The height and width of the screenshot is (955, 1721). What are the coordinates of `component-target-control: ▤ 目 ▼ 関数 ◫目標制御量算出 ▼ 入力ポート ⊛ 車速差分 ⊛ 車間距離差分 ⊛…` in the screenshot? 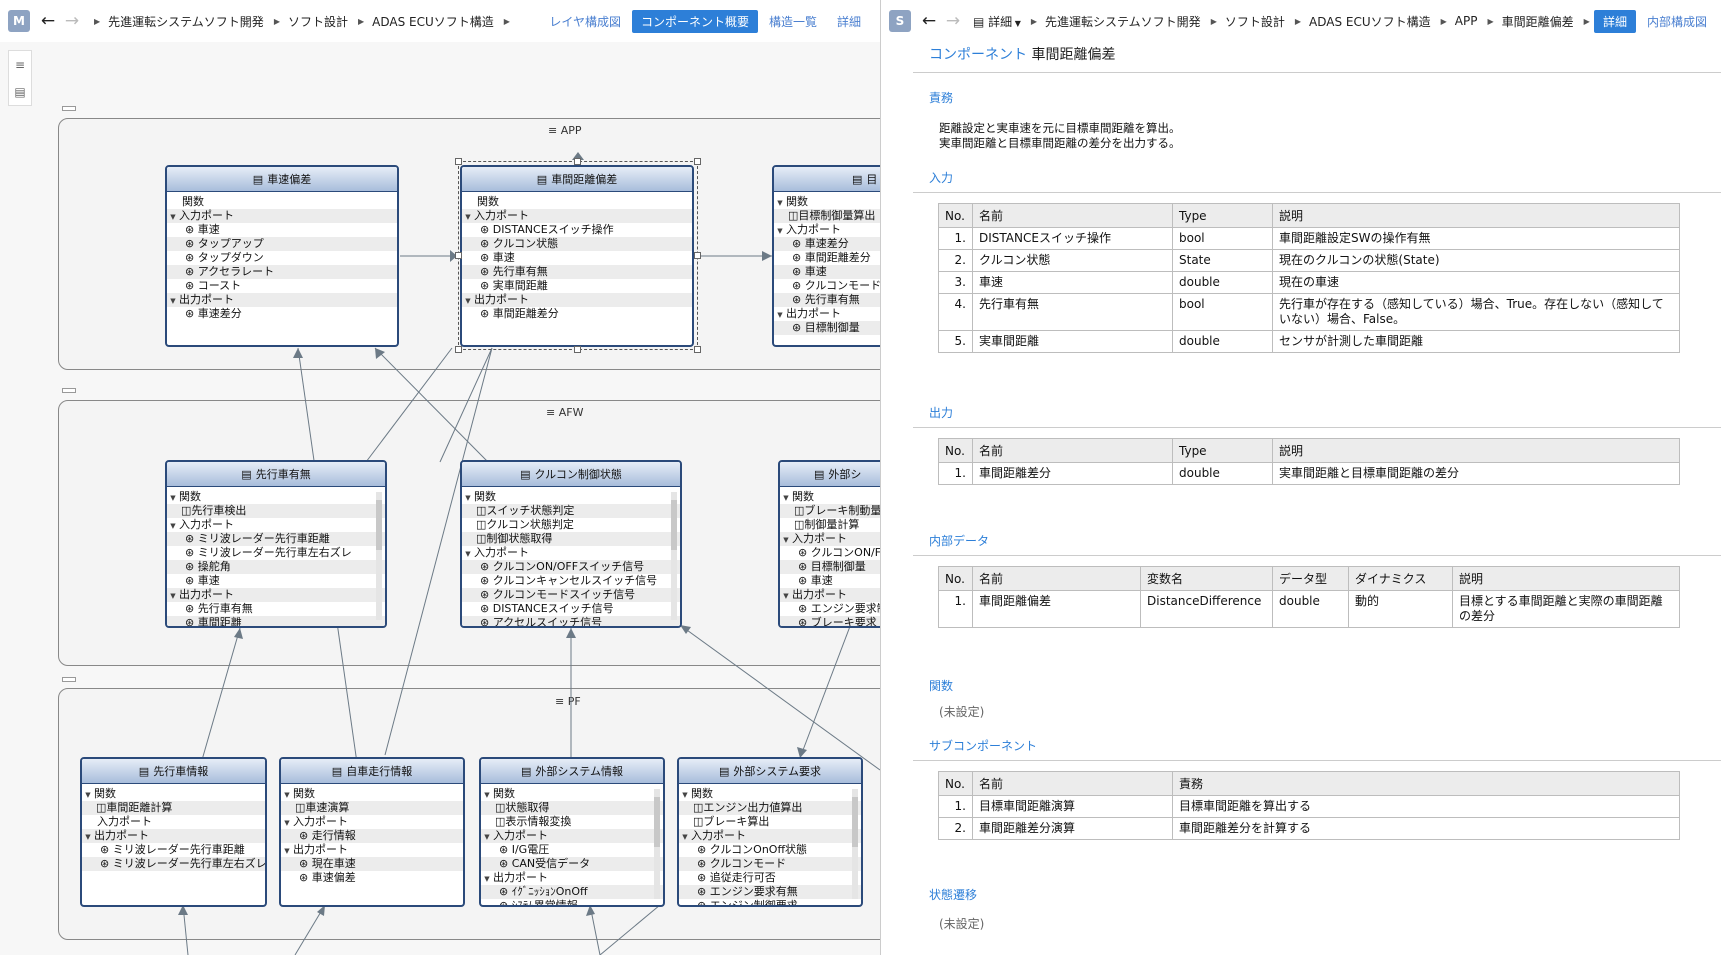 It's located at (826, 256).